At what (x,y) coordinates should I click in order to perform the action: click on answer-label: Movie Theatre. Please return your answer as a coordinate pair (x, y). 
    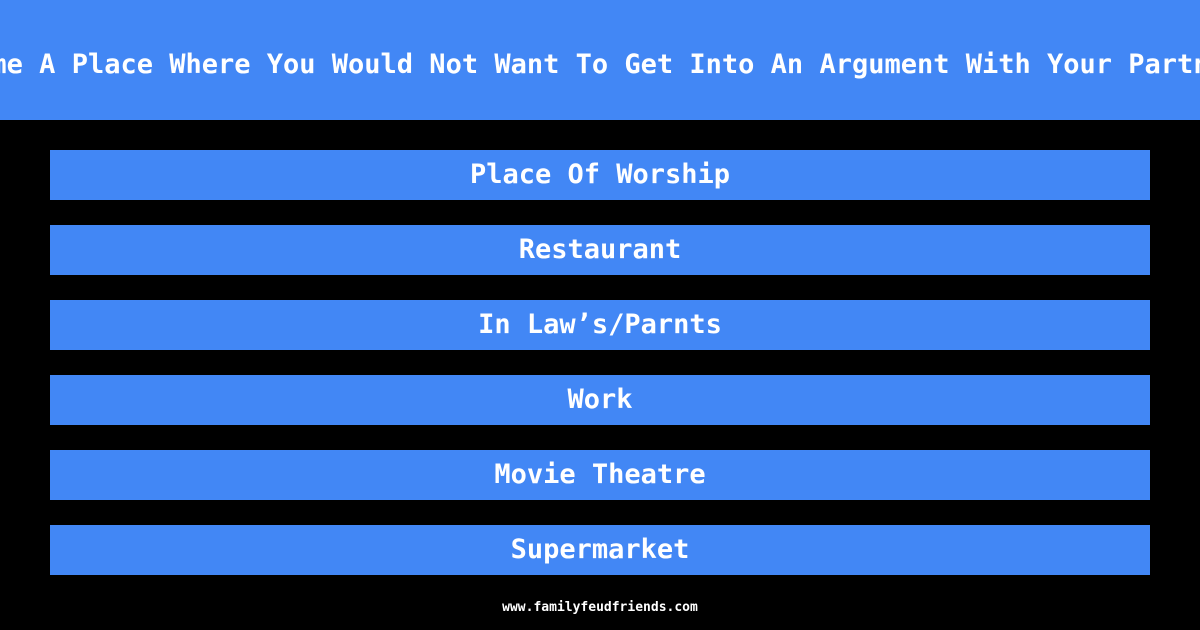
    Looking at the image, I should click on (600, 474).